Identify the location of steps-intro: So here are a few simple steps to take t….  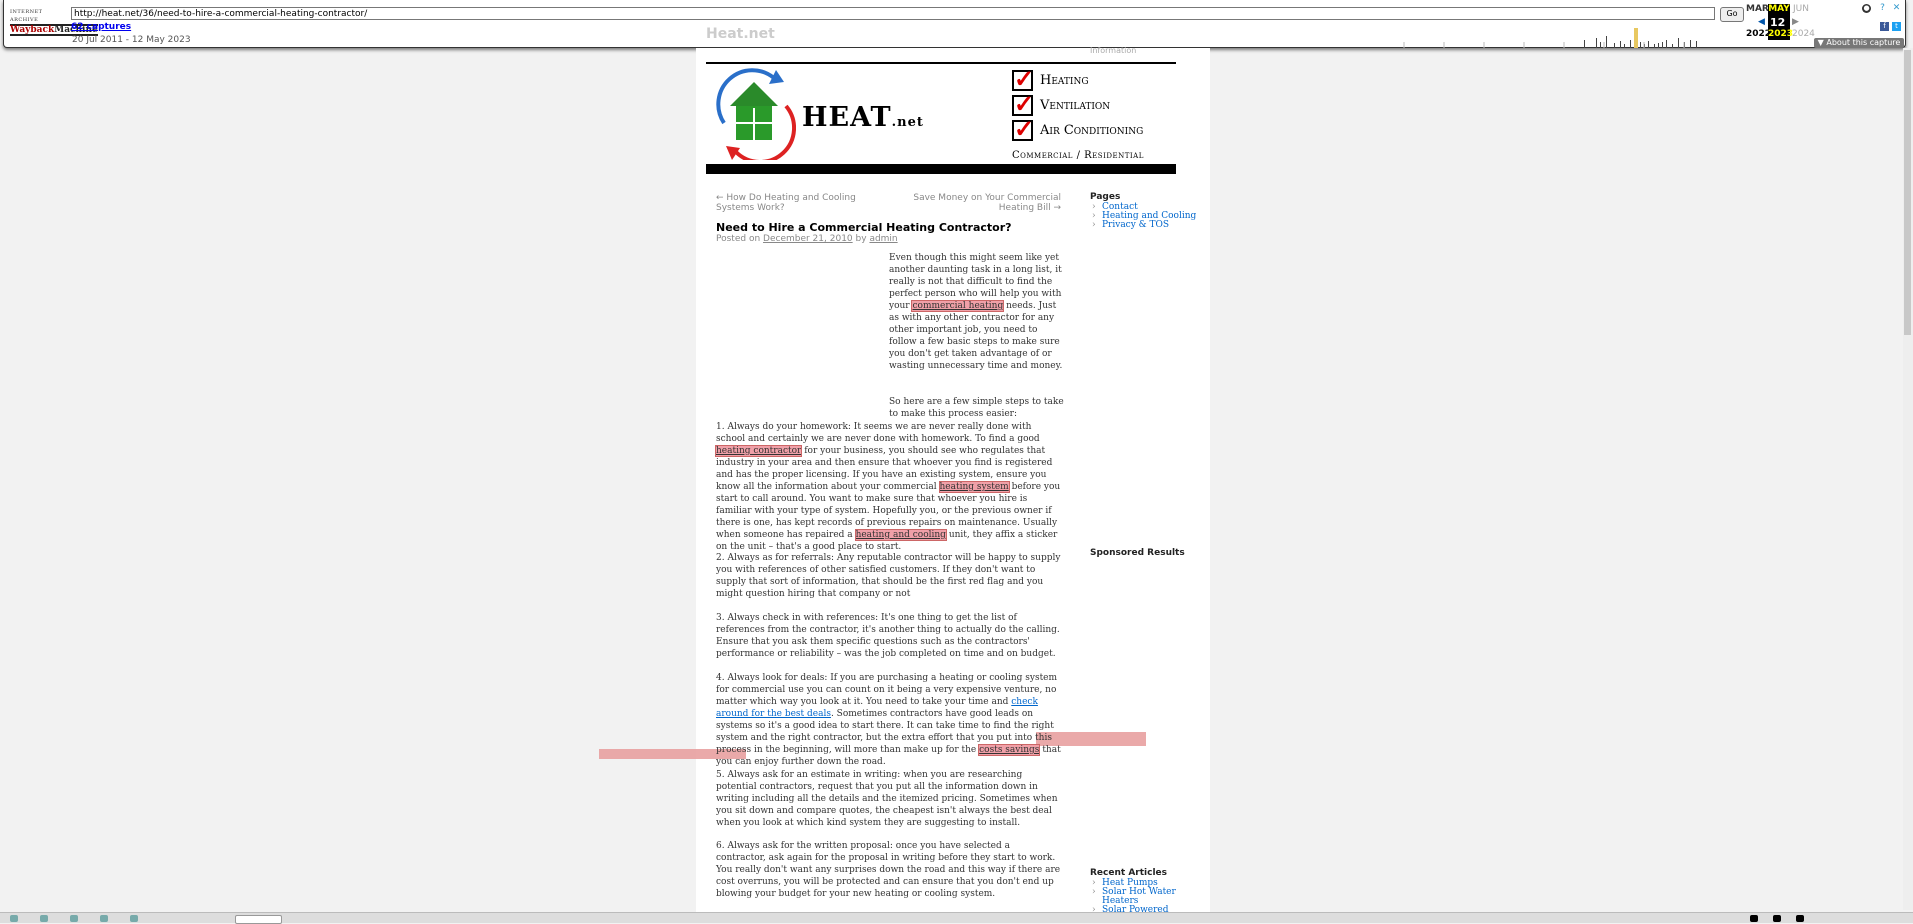
(976, 408).